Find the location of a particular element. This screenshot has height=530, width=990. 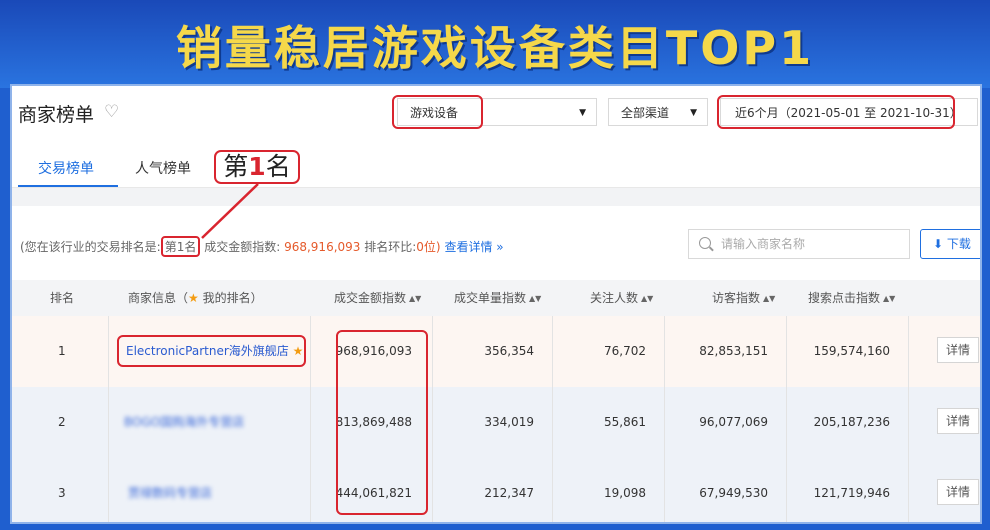

view-details-link: 查看详情 » is located at coordinates (473, 247).